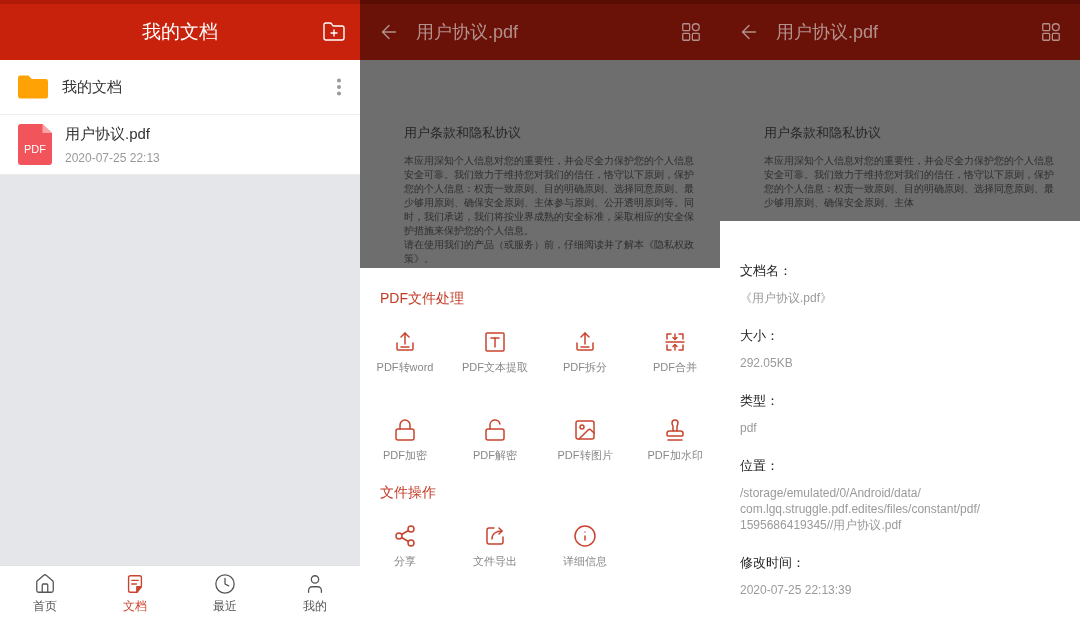  What do you see at coordinates (749, 428) in the screenshot?
I see `detail-value: pdf` at bounding box center [749, 428].